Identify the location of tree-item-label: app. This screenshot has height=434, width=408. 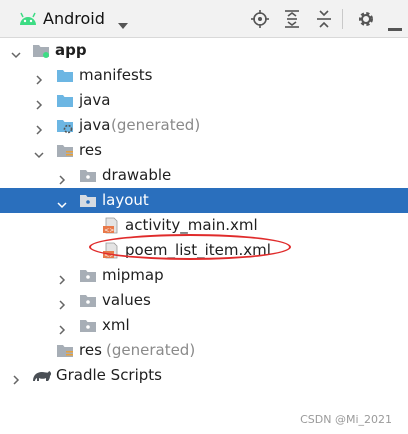
(71, 50).